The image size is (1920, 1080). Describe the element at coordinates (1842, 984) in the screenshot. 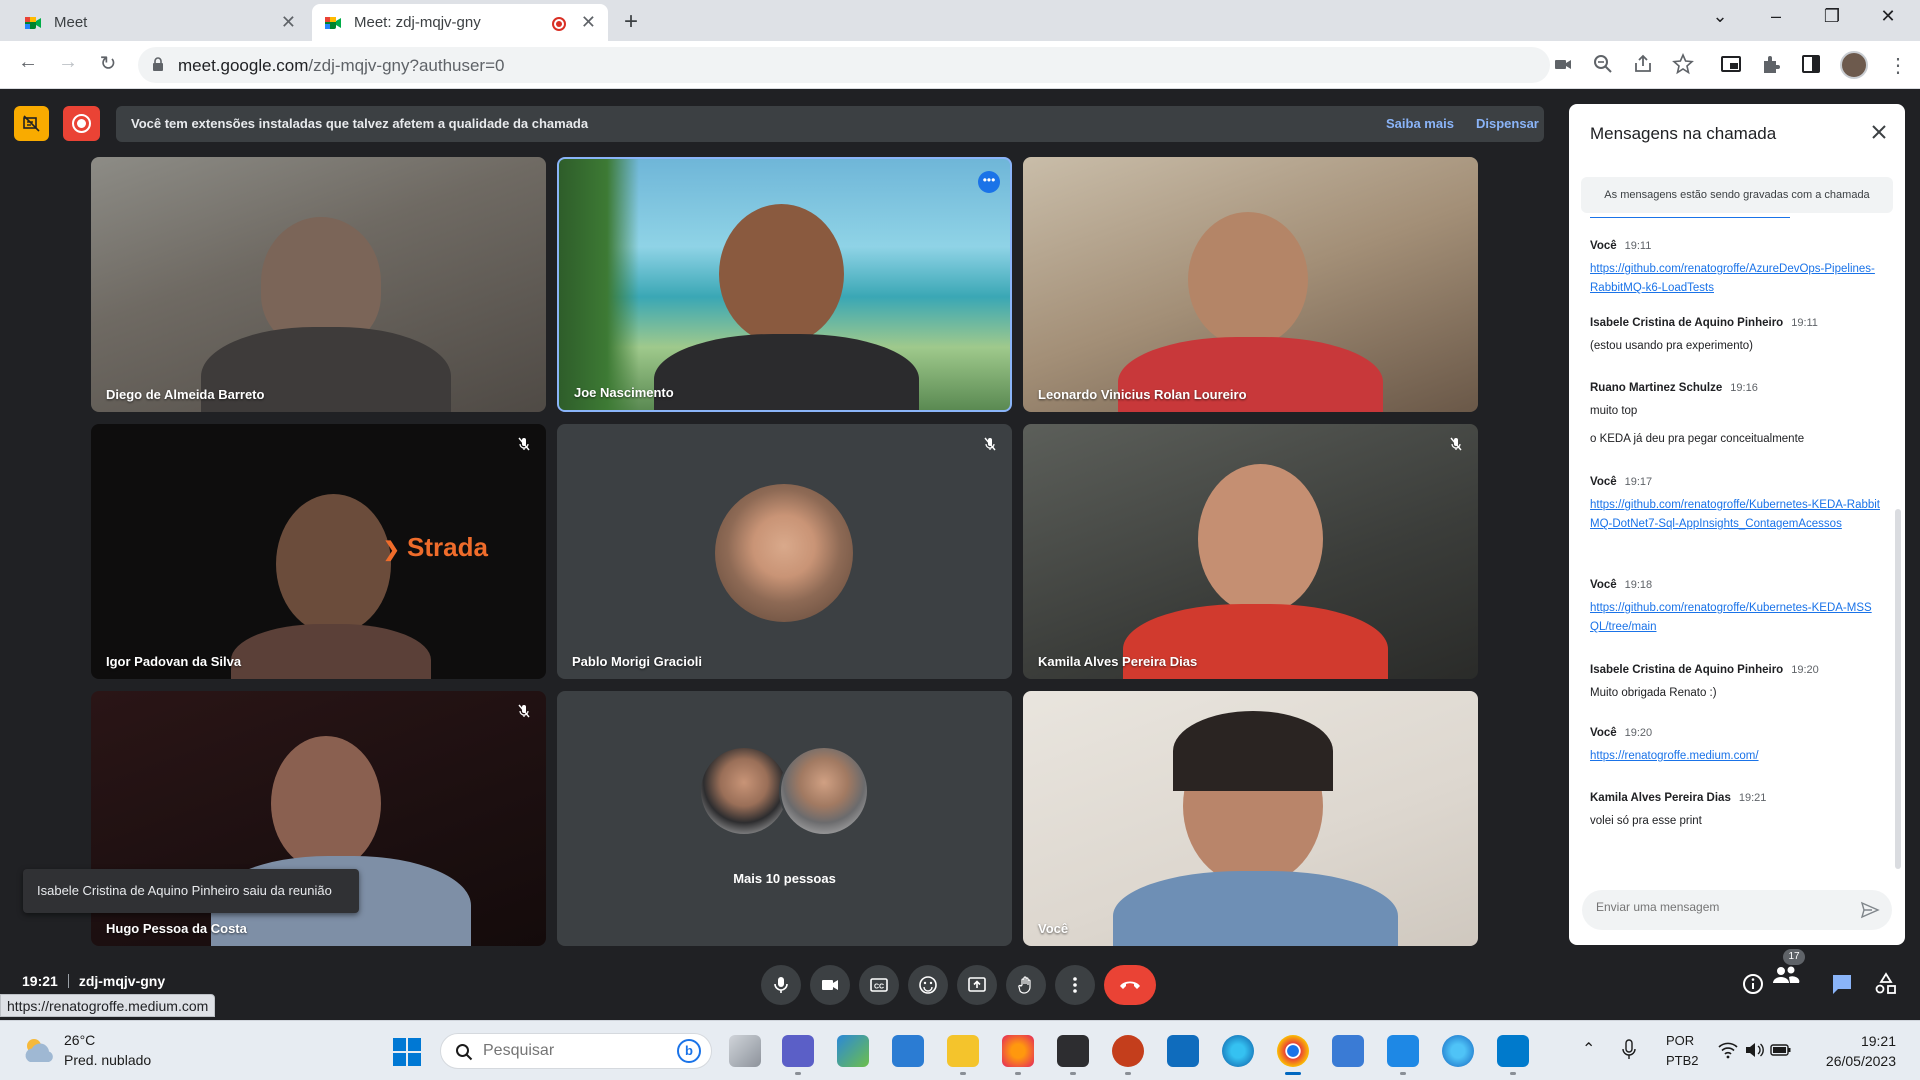

I see `chat-icon` at that location.